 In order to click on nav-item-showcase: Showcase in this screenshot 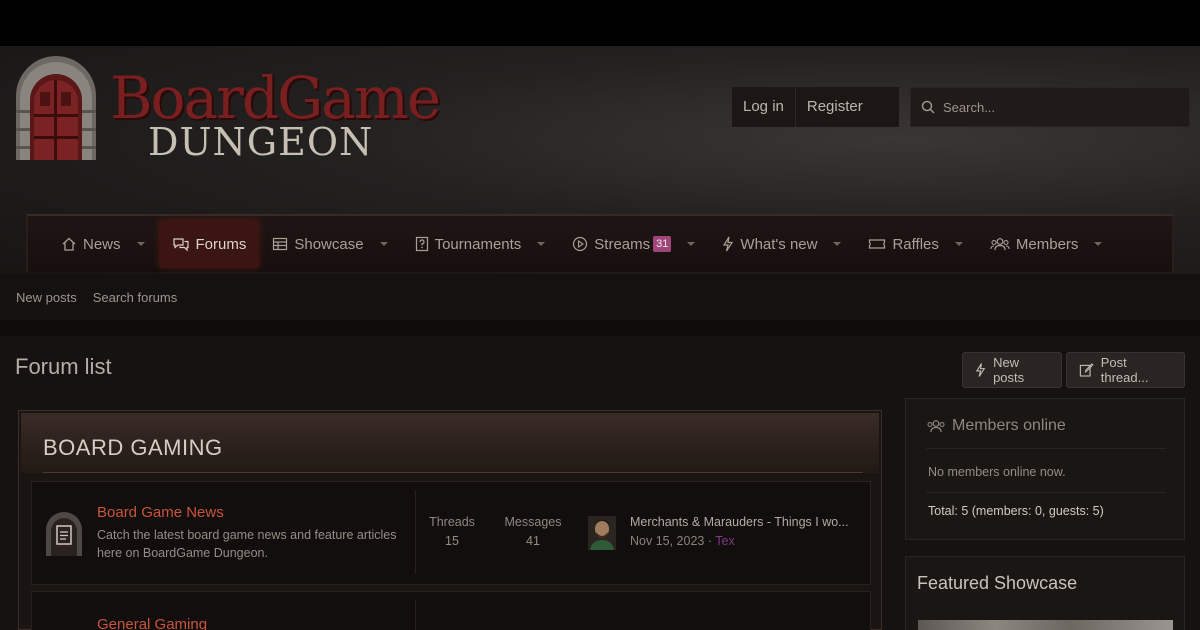, I will do `click(330, 244)`.